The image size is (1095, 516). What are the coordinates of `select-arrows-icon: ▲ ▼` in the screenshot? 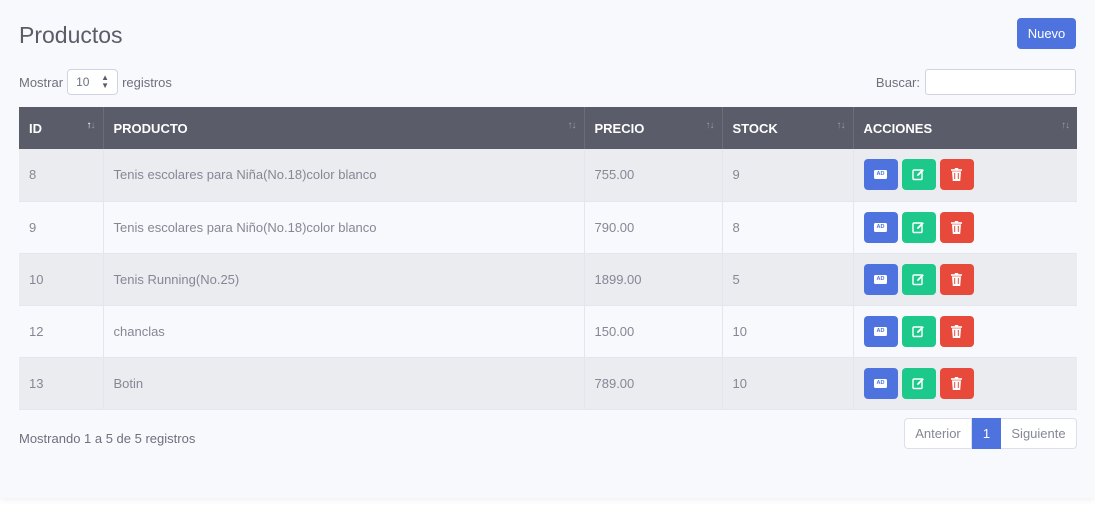 It's located at (105, 81).